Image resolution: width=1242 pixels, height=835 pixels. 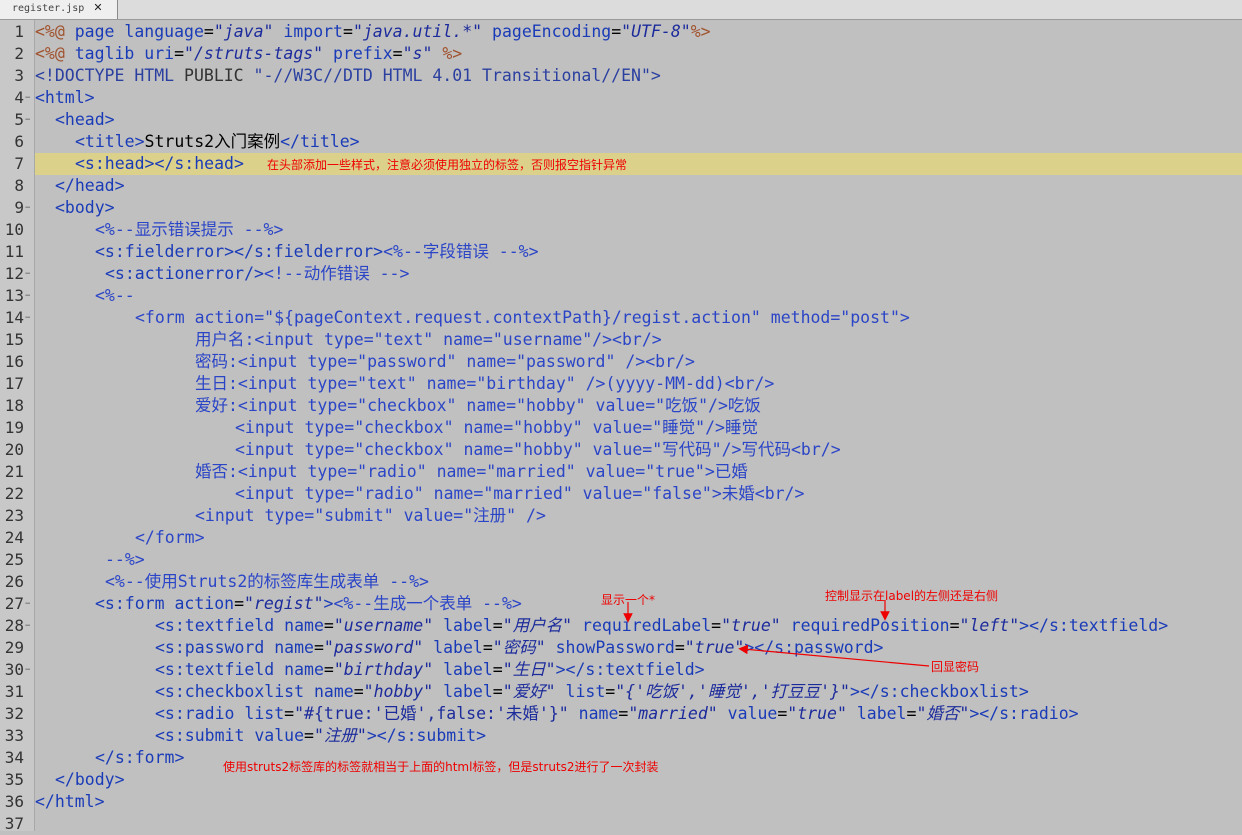 What do you see at coordinates (834, 655) in the screenshot?
I see `arrow-show-password` at bounding box center [834, 655].